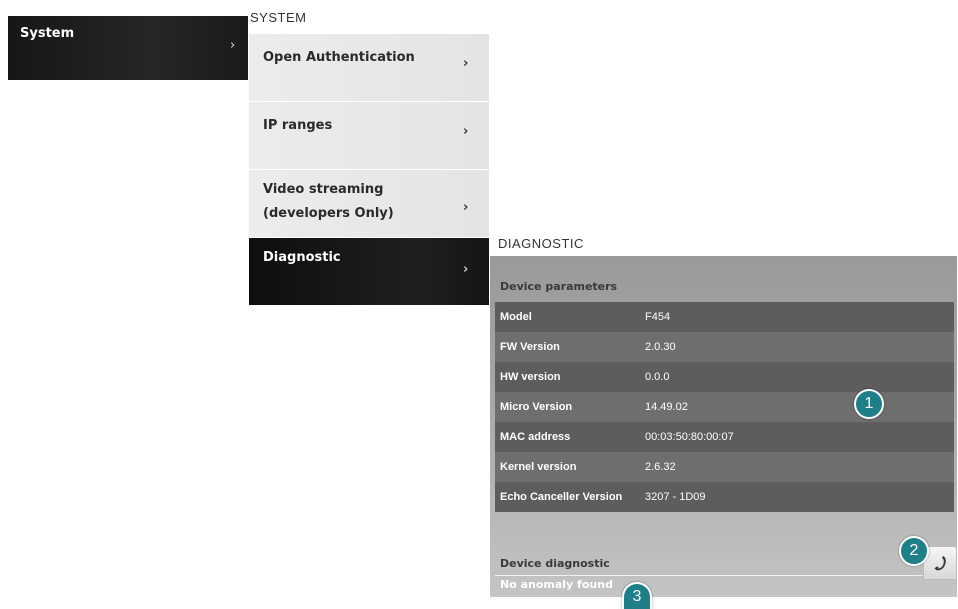 Image resolution: width=958 pixels, height=609 pixels. Describe the element at coordinates (516, 317) in the screenshot. I see `param-key: Model` at that location.